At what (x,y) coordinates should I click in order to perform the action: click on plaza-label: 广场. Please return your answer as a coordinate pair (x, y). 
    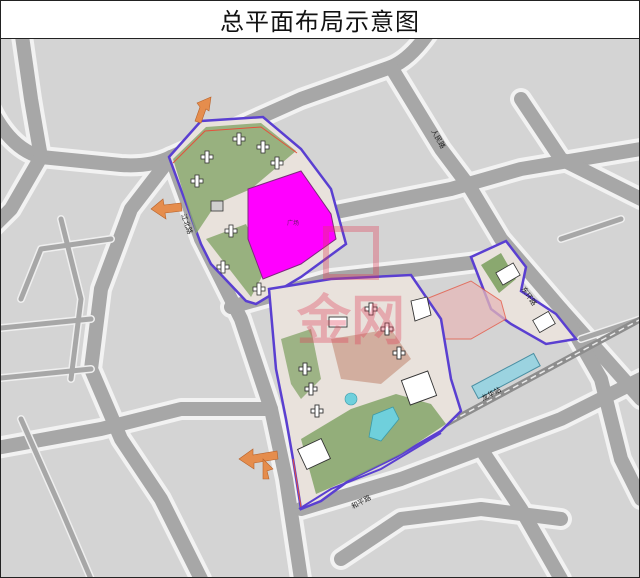
    Looking at the image, I should click on (293, 223).